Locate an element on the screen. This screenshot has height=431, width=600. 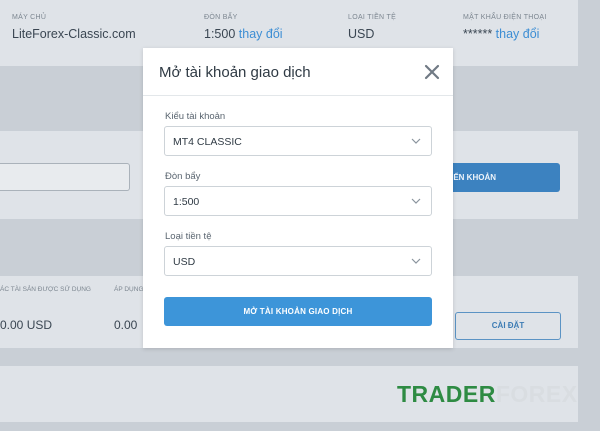
currency-value: USD is located at coordinates (361, 34).